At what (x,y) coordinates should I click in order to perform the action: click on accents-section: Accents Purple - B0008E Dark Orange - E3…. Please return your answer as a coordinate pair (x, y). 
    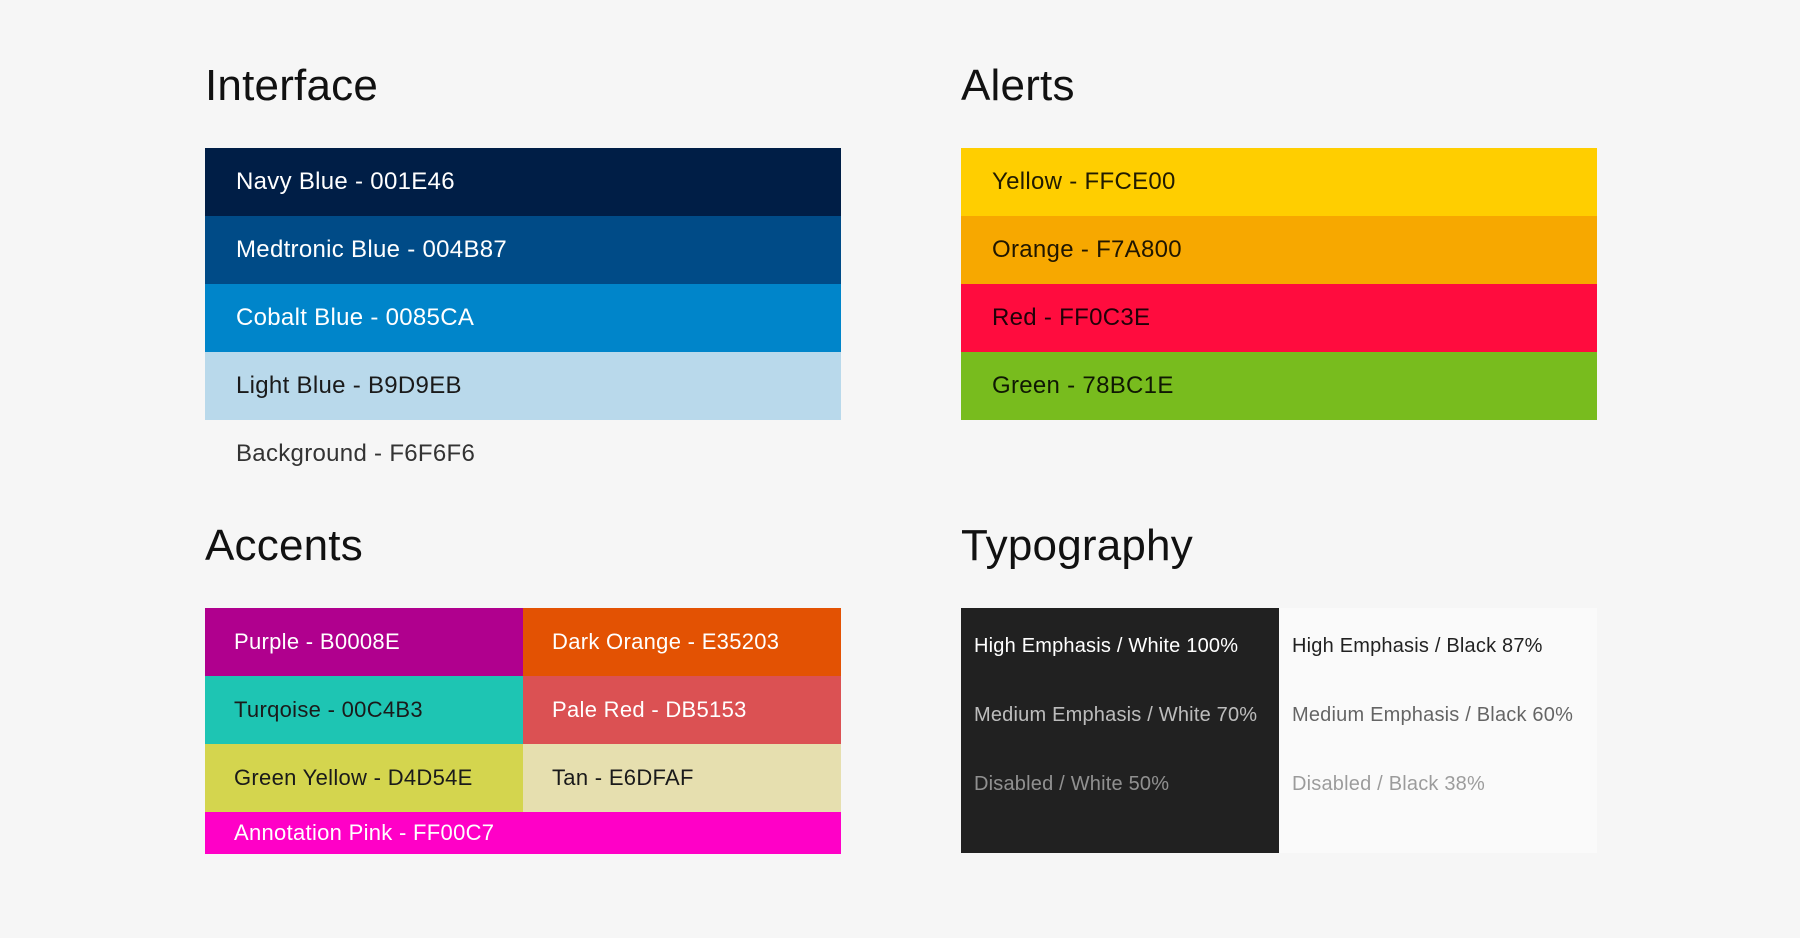
    Looking at the image, I should click on (523, 689).